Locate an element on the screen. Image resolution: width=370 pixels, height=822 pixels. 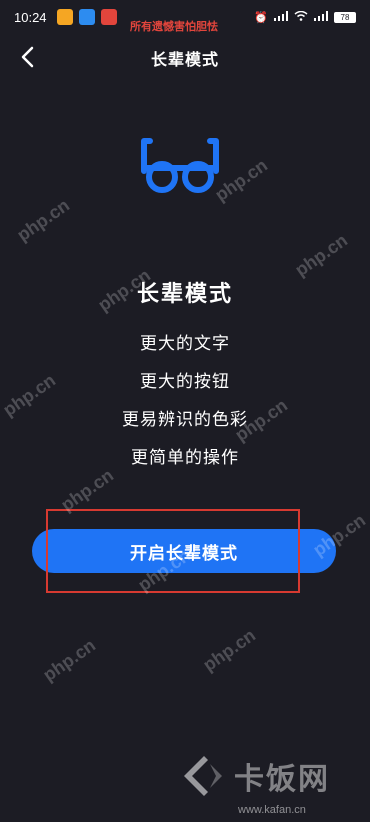
blue-app-icon is located at coordinates (86, 17).